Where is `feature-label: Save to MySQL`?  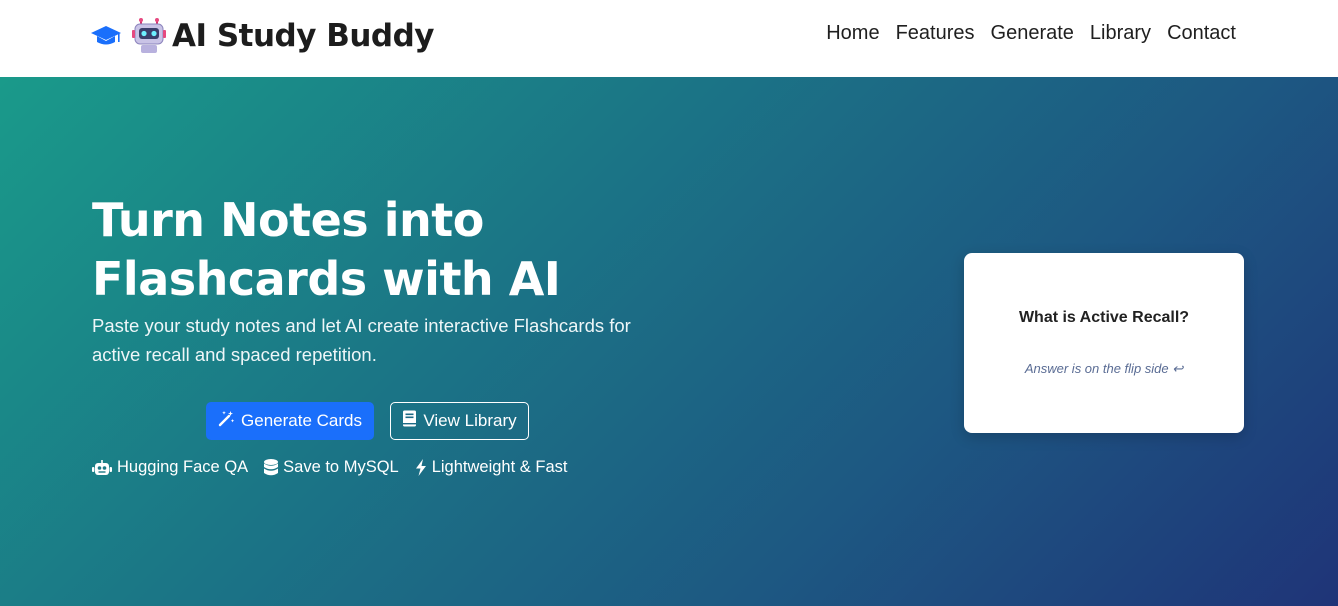
feature-label: Save to MySQL is located at coordinates (341, 467).